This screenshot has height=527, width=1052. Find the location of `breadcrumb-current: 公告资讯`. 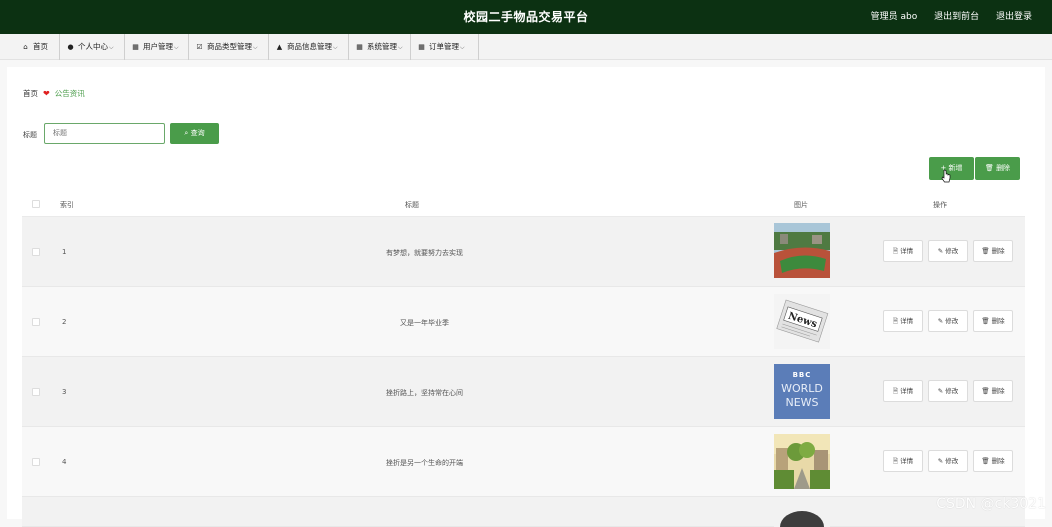

breadcrumb-current: 公告资讯 is located at coordinates (70, 93).